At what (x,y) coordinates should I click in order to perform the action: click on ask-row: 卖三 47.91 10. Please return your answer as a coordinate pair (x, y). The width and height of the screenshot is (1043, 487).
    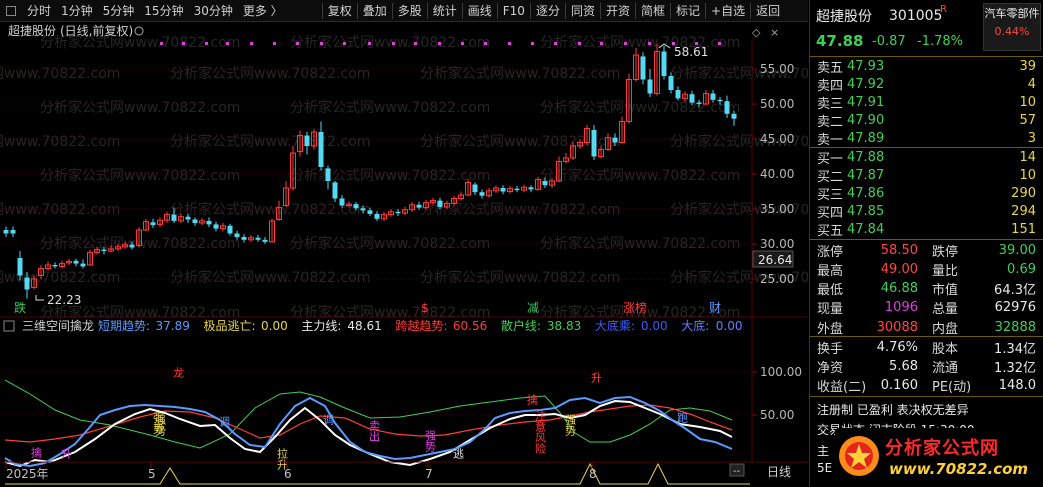
    Looking at the image, I should click on (926, 102).